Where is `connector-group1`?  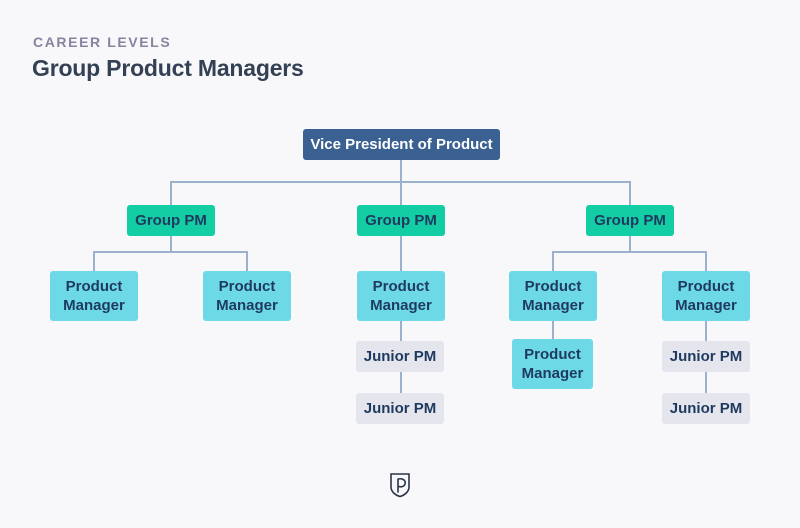
connector-group1 is located at coordinates (170, 254).